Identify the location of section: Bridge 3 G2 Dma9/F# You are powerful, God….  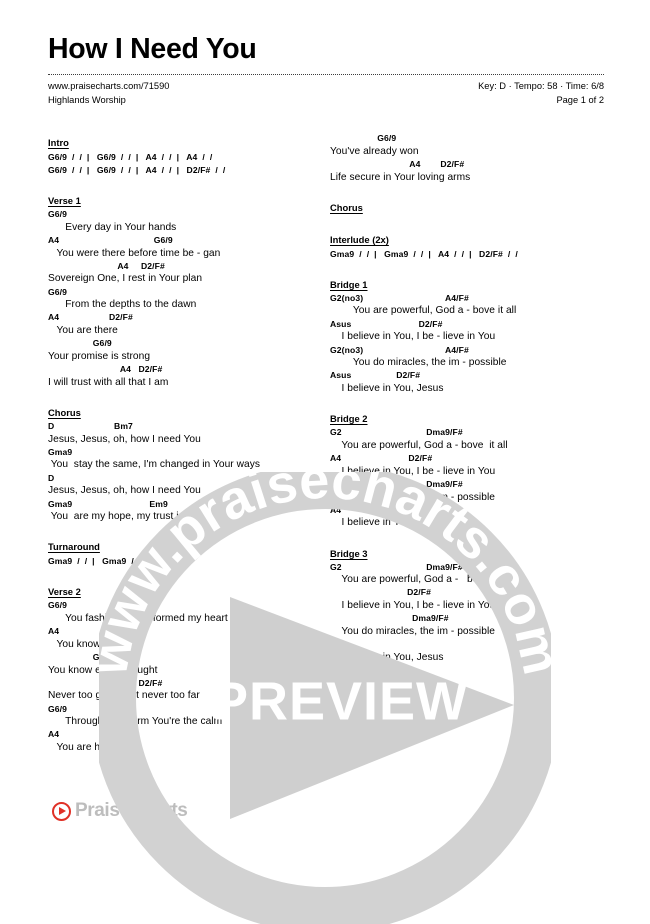
(467, 604).